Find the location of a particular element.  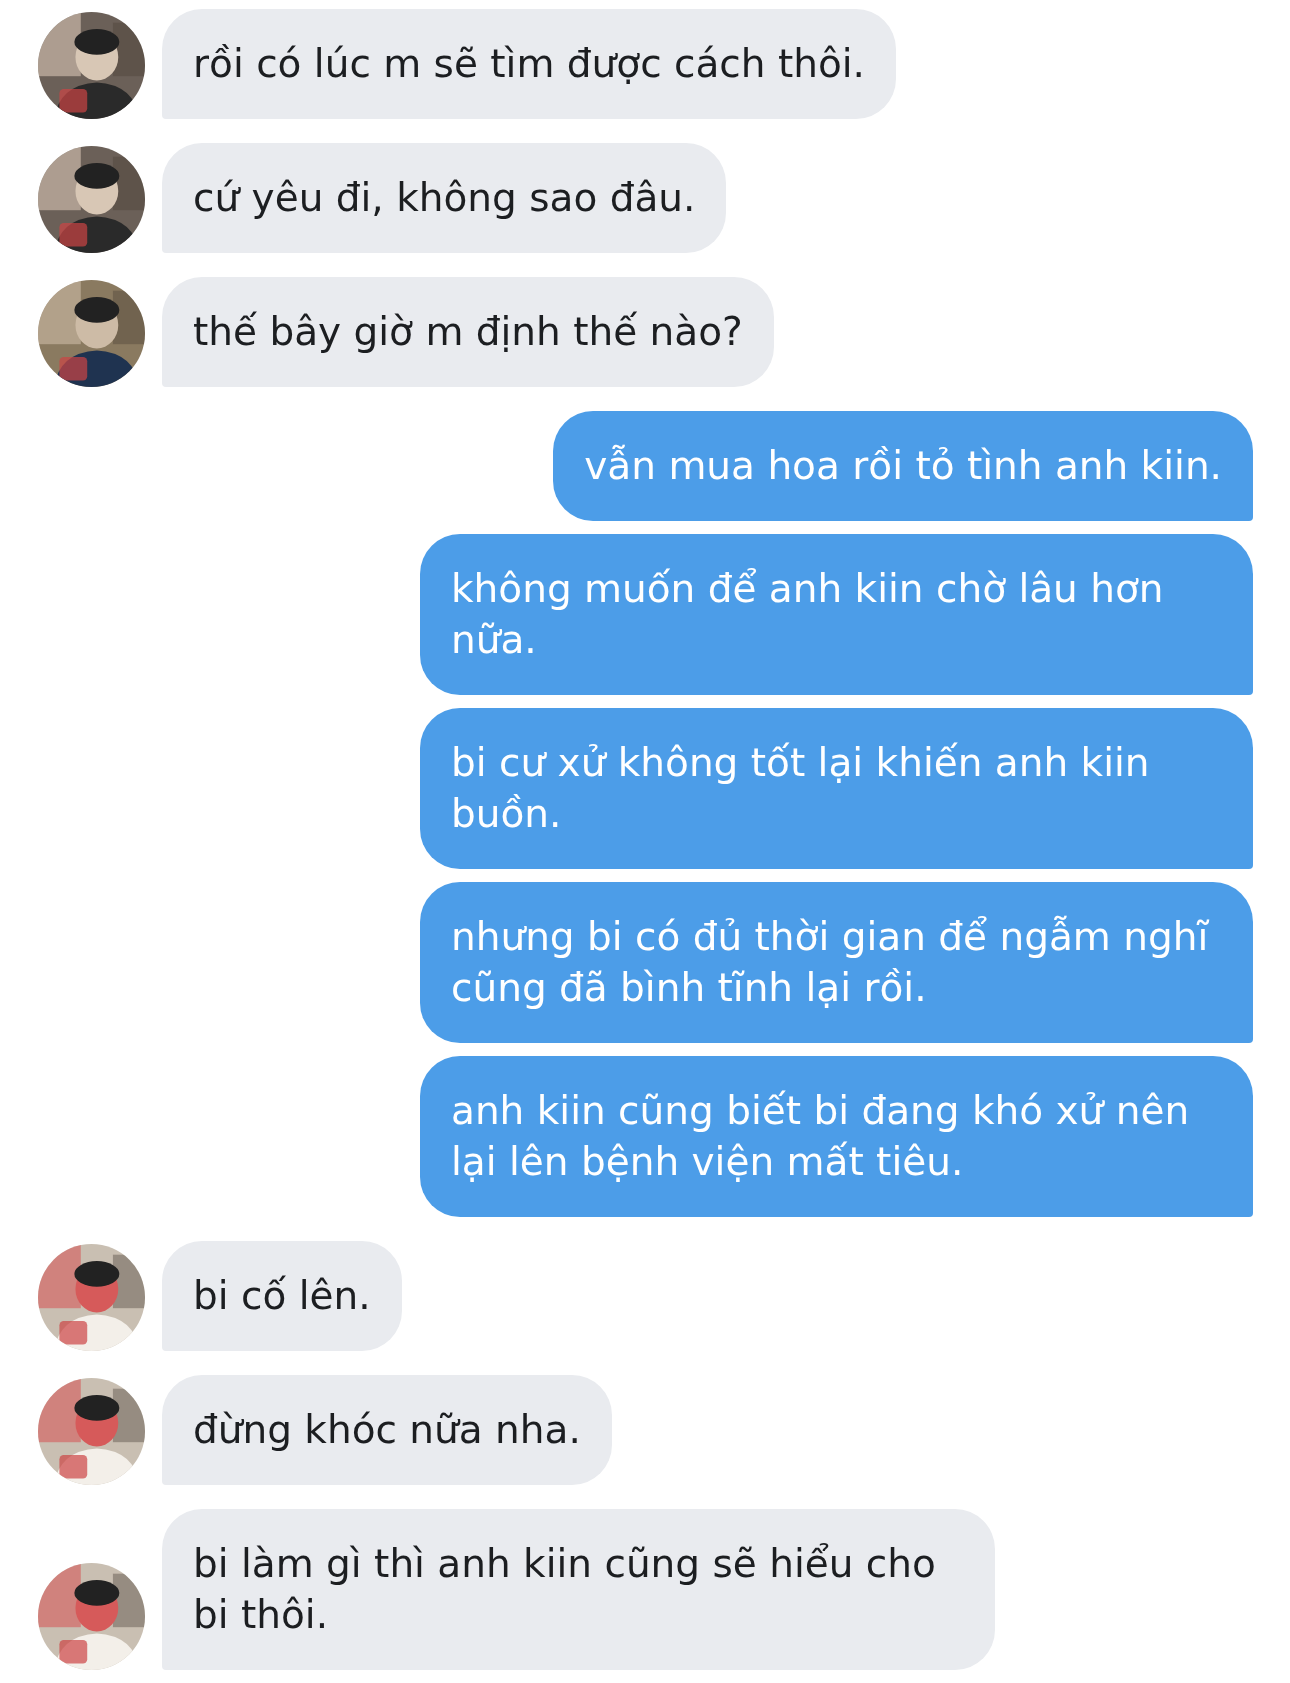

message-bubble: đừng khóc nữa nha. is located at coordinates (387, 1430).